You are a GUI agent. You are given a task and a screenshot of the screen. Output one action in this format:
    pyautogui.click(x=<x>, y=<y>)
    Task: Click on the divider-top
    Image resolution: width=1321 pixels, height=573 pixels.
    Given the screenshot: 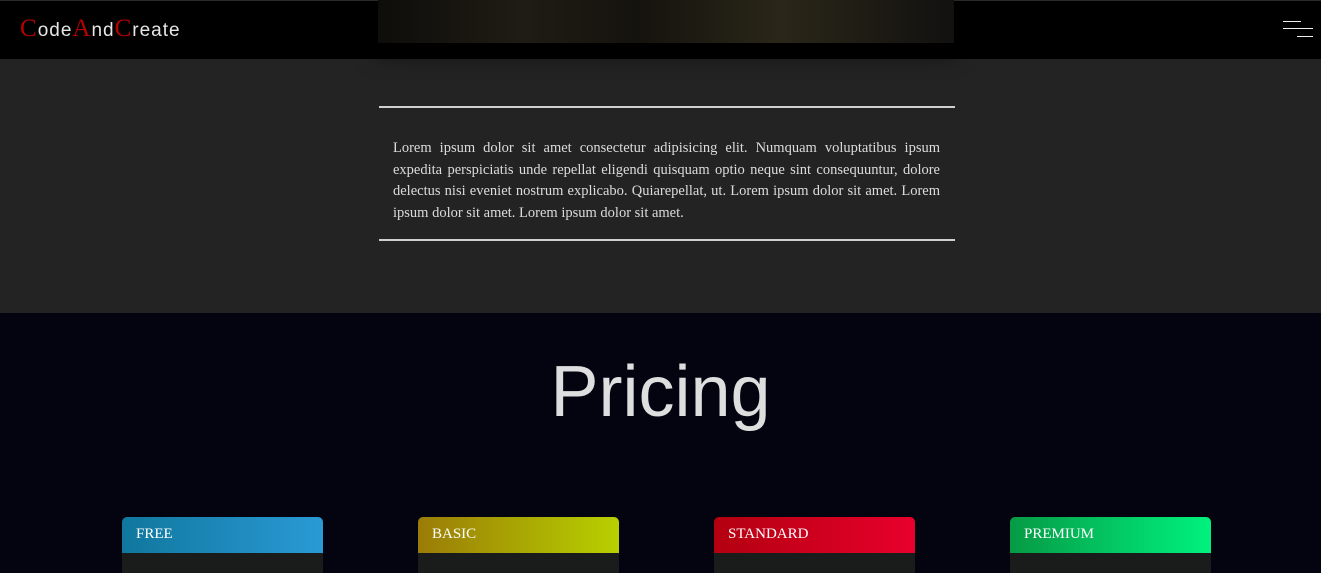 What is the action you would take?
    pyautogui.click(x=667, y=107)
    